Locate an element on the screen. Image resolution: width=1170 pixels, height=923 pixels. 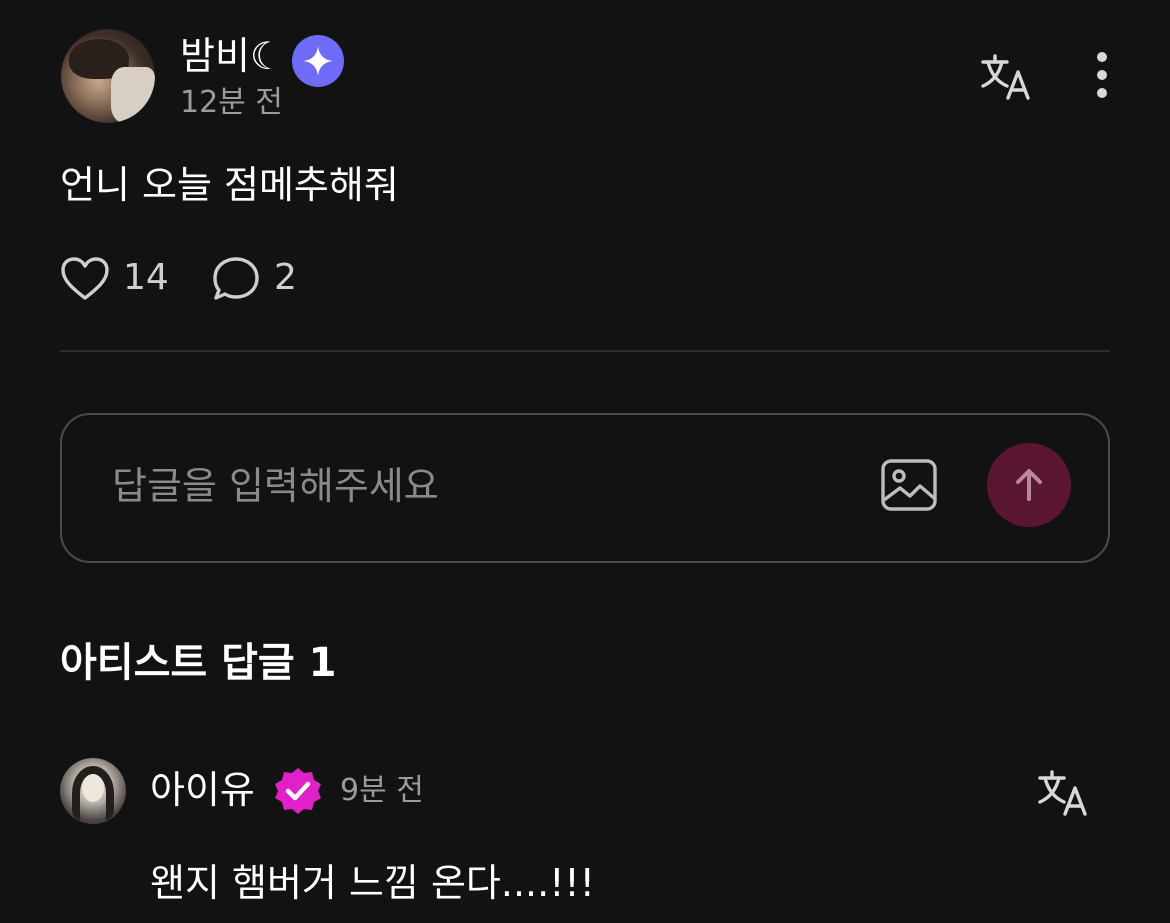
image-attach-icon is located at coordinates (909, 485).